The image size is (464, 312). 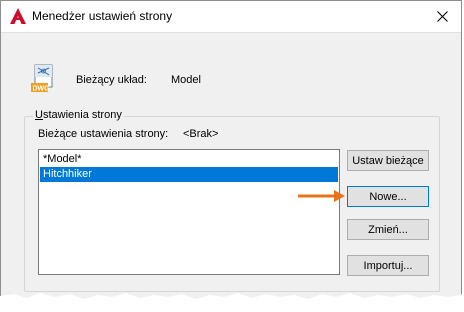 What do you see at coordinates (18, 16) in the screenshot?
I see `autocad-app-icon` at bounding box center [18, 16].